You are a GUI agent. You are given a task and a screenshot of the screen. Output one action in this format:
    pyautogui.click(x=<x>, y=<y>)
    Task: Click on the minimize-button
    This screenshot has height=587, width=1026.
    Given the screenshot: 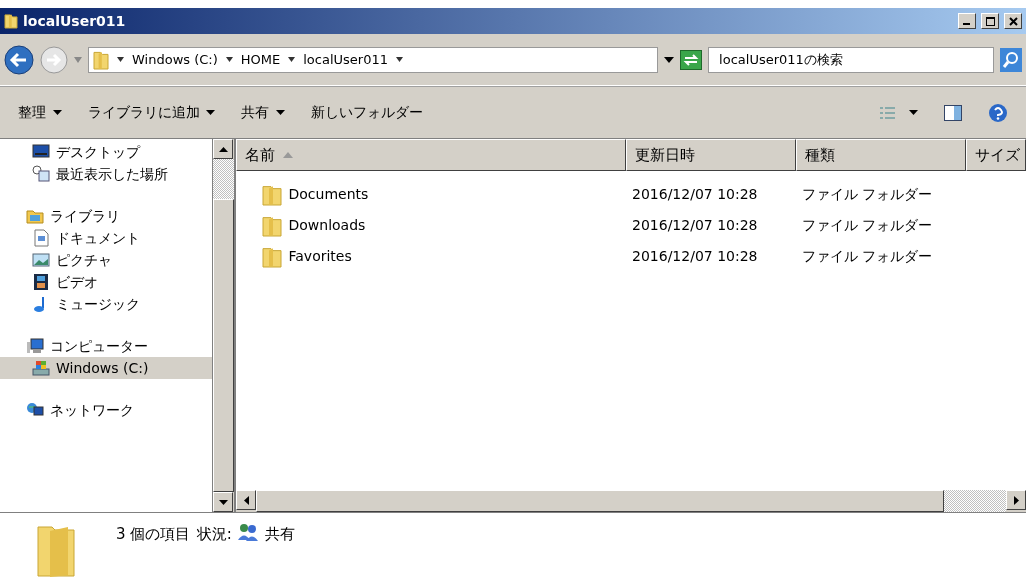 What is the action you would take?
    pyautogui.click(x=967, y=21)
    